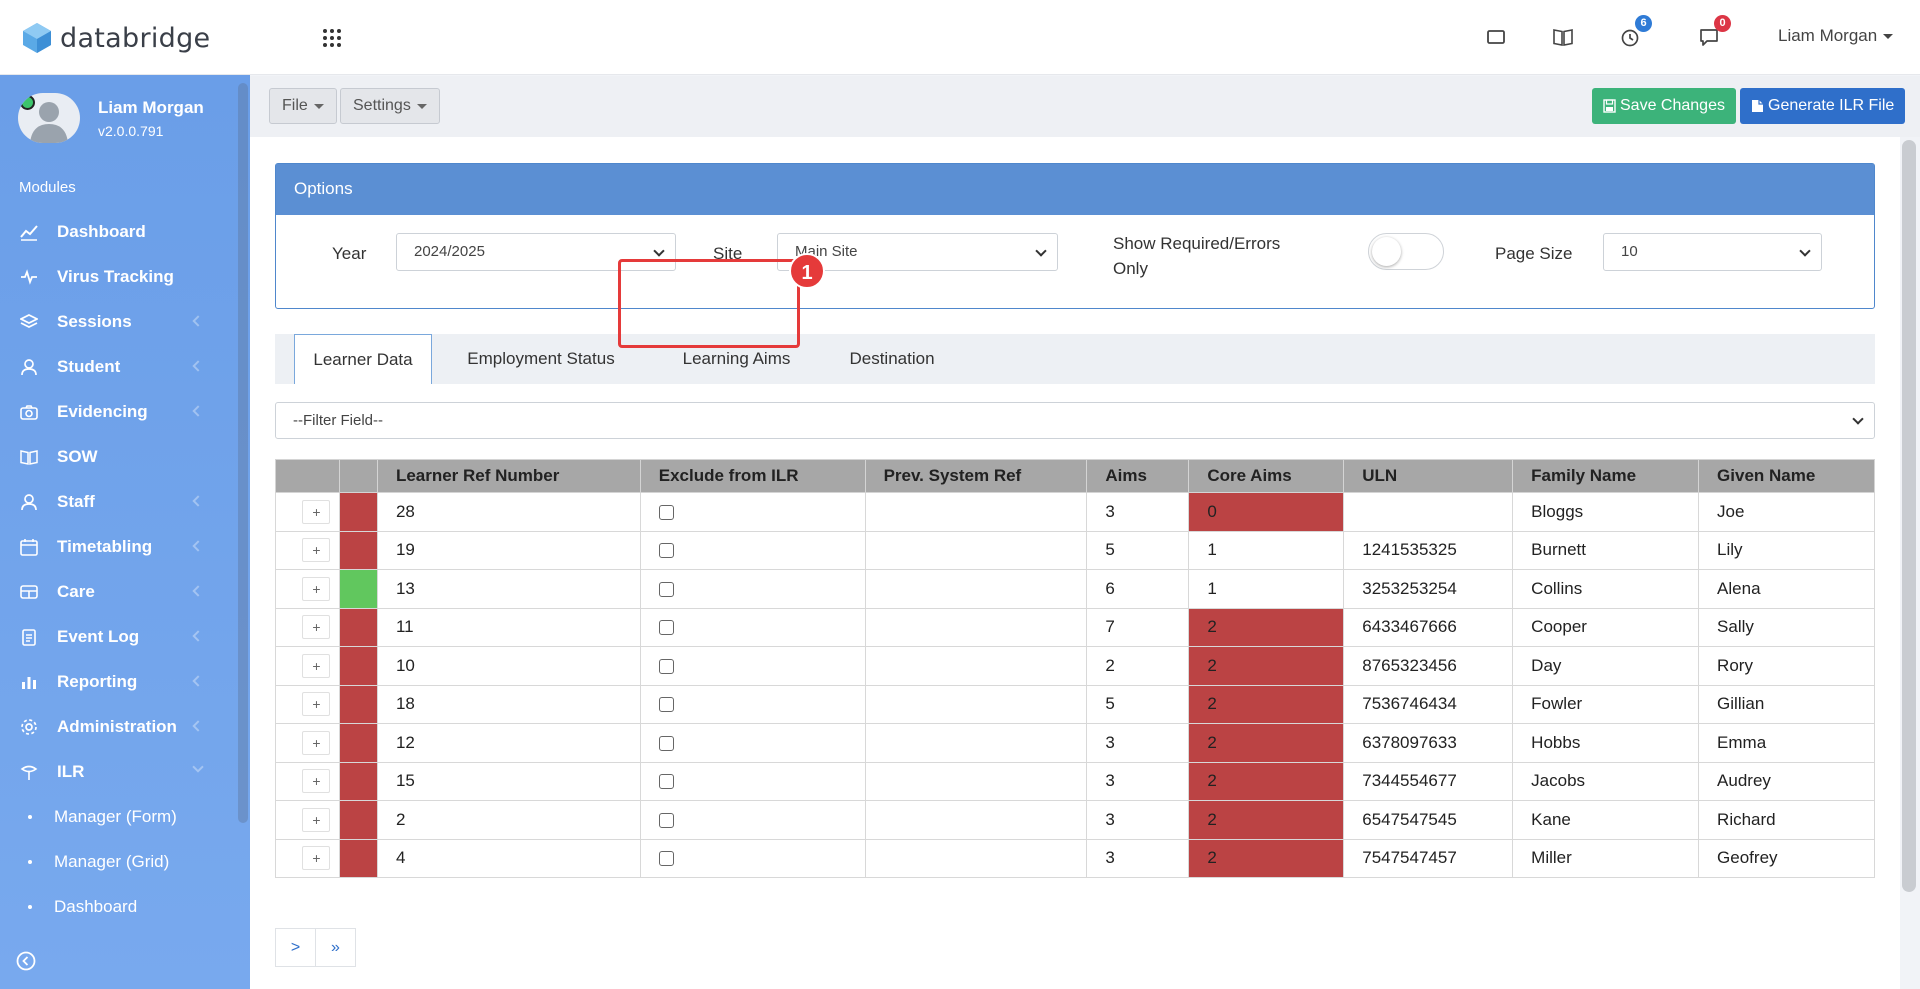 The height and width of the screenshot is (989, 1920). I want to click on sidebar-item-care: Care, so click(120, 591).